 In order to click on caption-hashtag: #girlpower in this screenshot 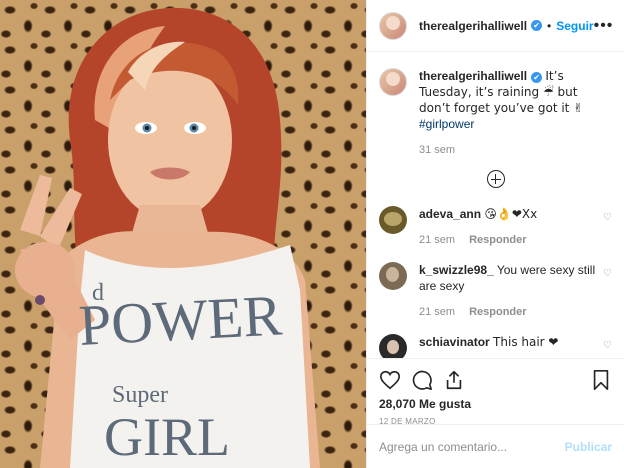, I will do `click(446, 124)`.